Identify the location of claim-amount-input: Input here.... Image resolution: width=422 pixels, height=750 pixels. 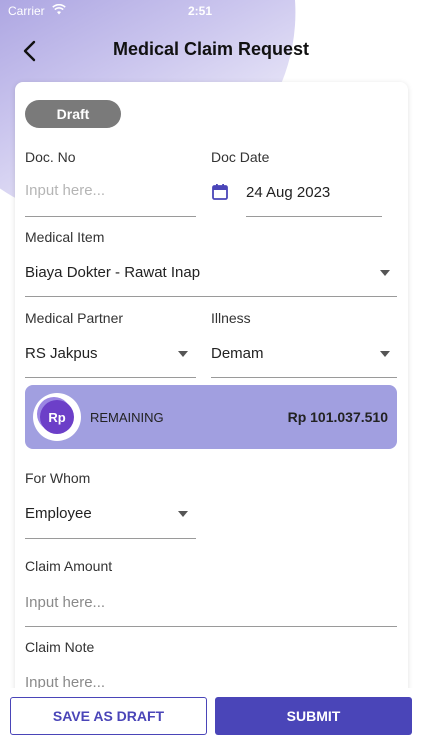
(65, 602).